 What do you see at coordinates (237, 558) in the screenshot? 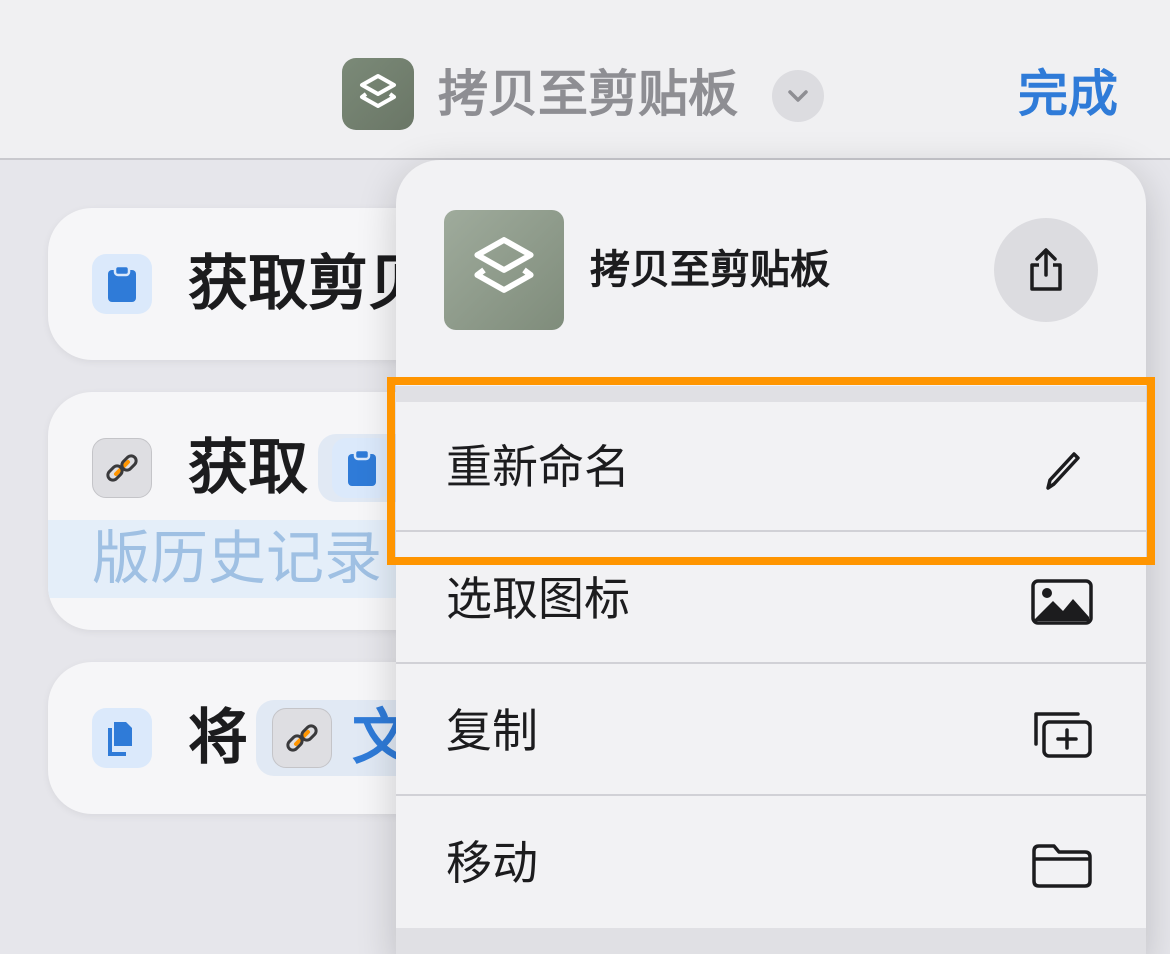
I see `action-subtitle: 版历史记录` at bounding box center [237, 558].